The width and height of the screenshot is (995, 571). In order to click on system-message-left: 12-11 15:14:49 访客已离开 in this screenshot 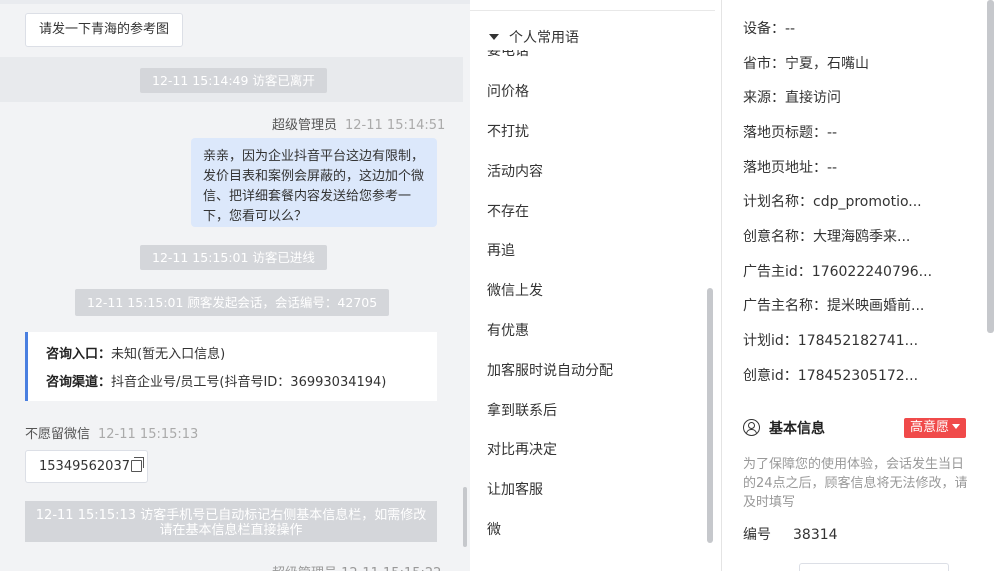, I will do `click(233, 80)`.